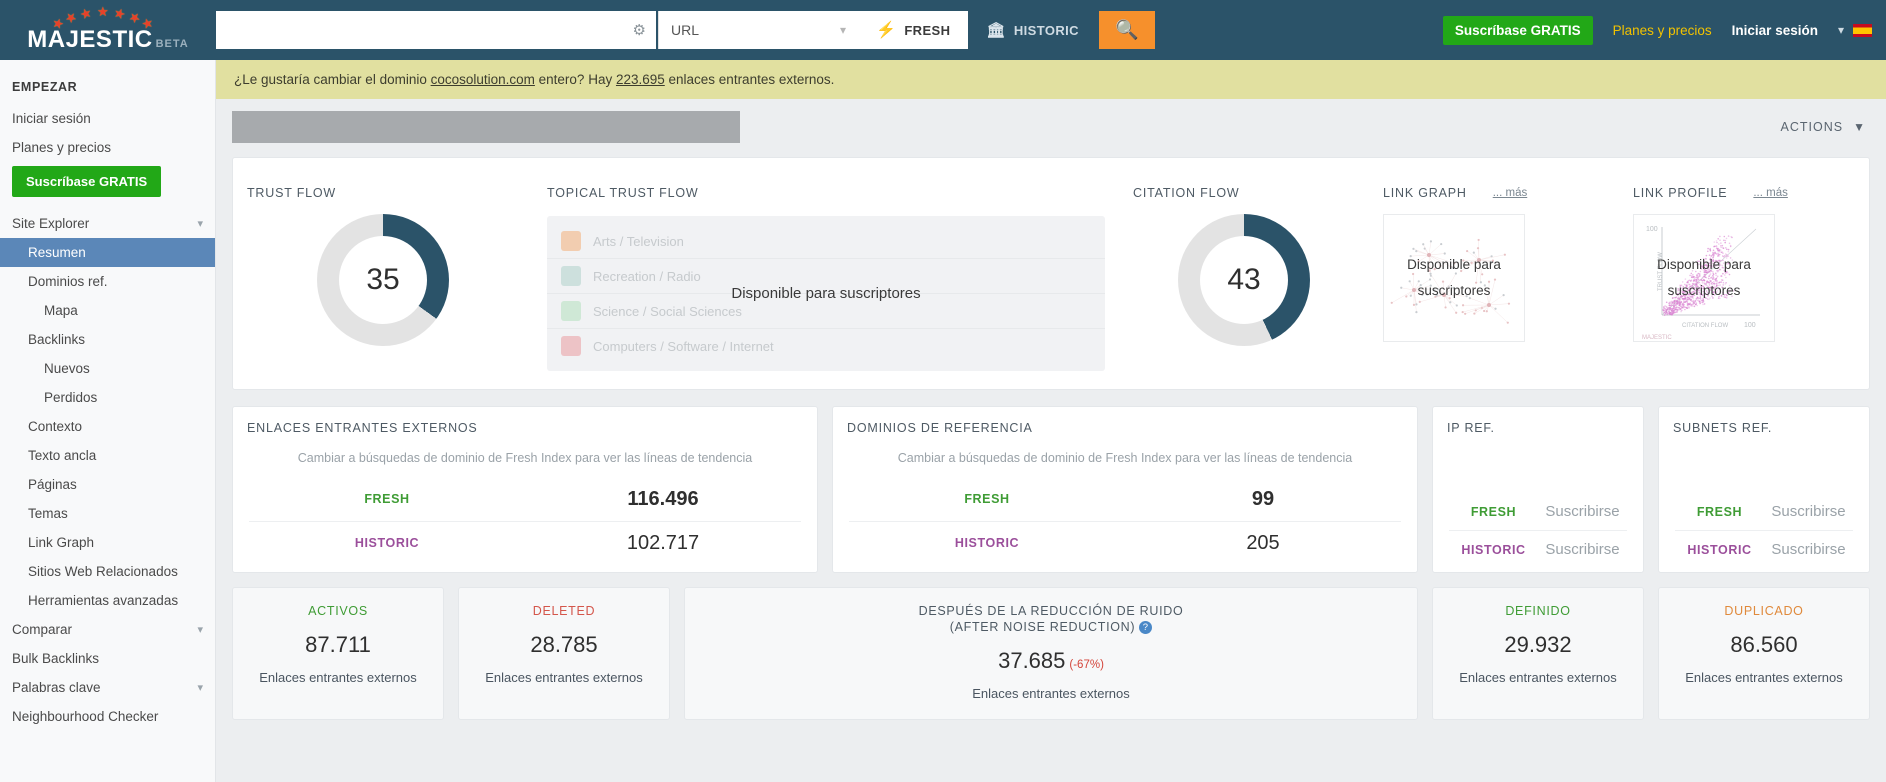  What do you see at coordinates (663, 498) in the screenshot?
I see `row-value: 116.496` at bounding box center [663, 498].